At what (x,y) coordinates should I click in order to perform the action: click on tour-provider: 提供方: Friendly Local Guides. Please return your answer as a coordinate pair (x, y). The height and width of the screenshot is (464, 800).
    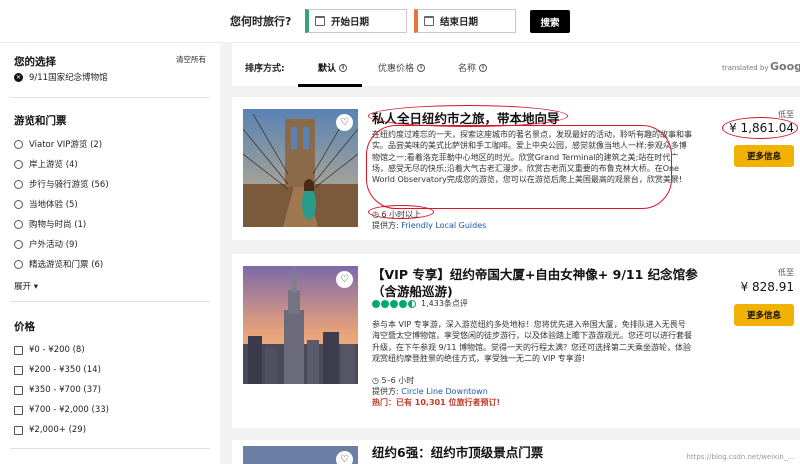
    Looking at the image, I should click on (429, 225).